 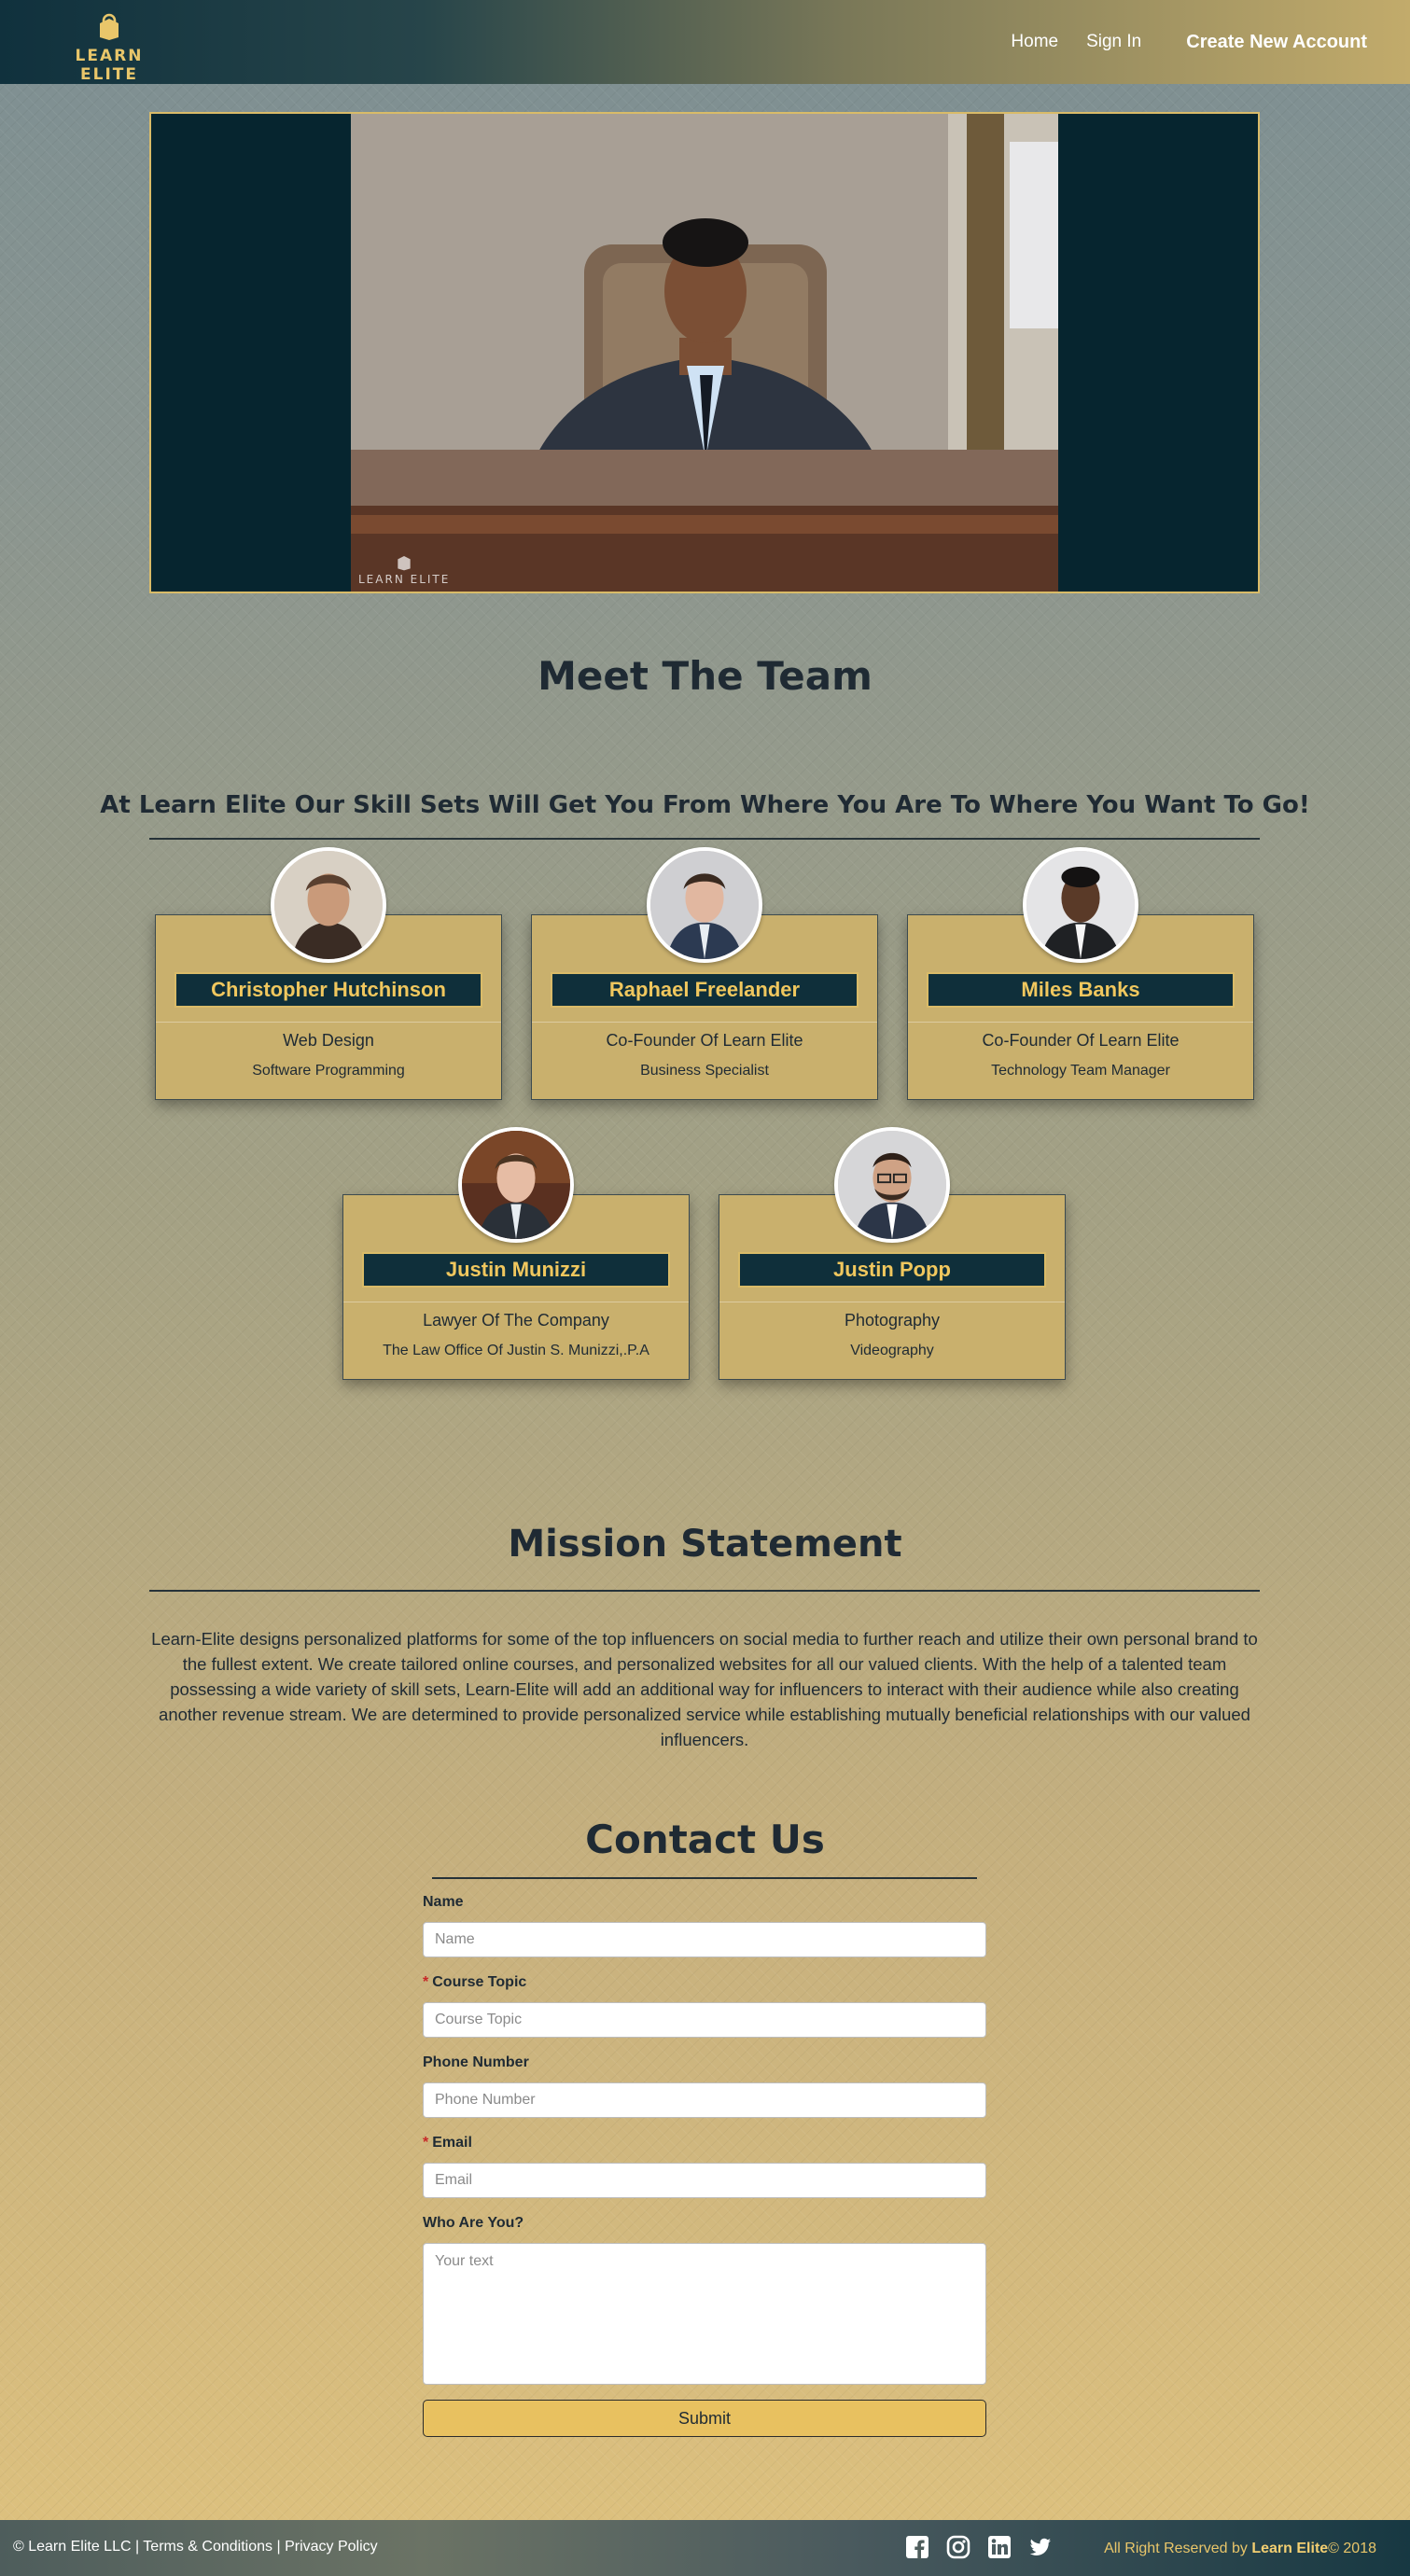 What do you see at coordinates (404, 579) in the screenshot?
I see `video-watermark-text: LEARN ELITE` at bounding box center [404, 579].